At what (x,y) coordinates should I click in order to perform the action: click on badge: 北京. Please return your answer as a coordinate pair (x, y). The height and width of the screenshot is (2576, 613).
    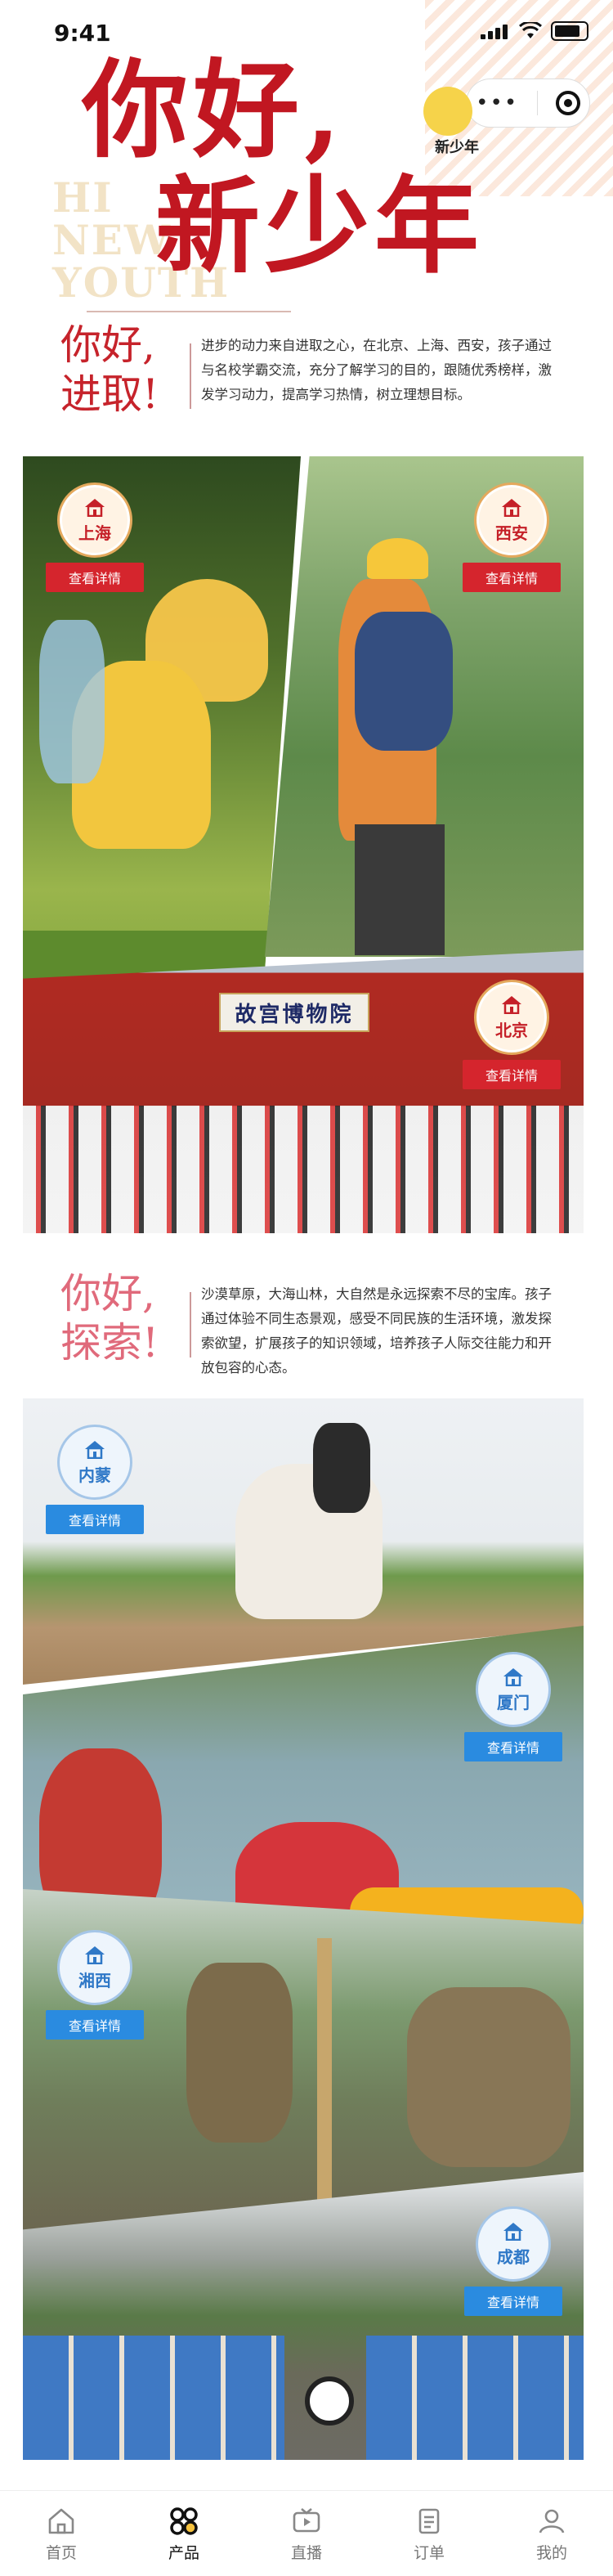
    Looking at the image, I should click on (511, 1017).